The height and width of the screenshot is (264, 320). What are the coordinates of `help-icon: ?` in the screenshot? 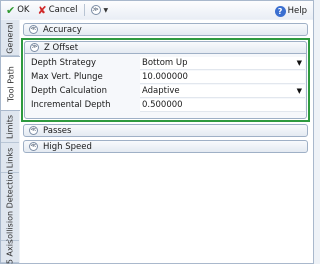 It's located at (280, 11).